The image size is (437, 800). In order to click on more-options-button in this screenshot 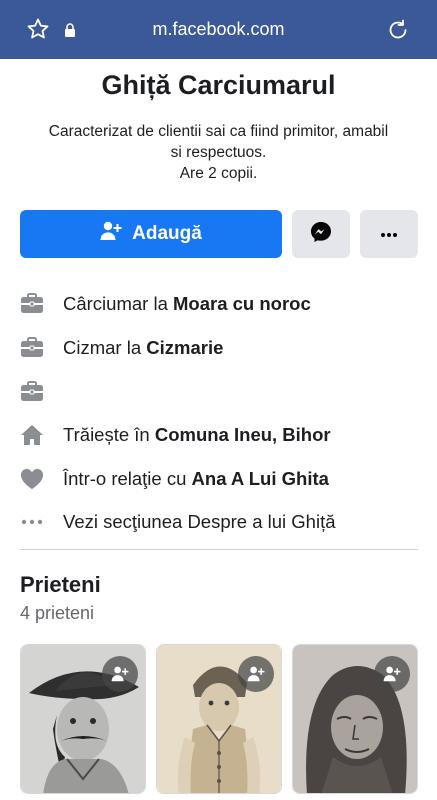, I will do `click(389, 234)`.